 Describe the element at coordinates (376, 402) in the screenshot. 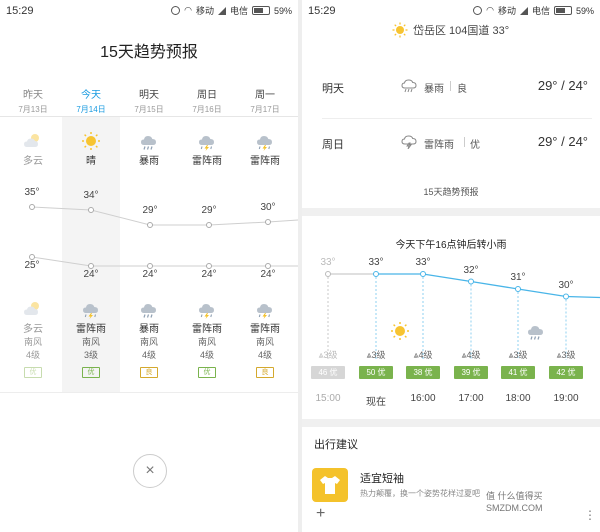

I see `hour-time: 现在` at that location.